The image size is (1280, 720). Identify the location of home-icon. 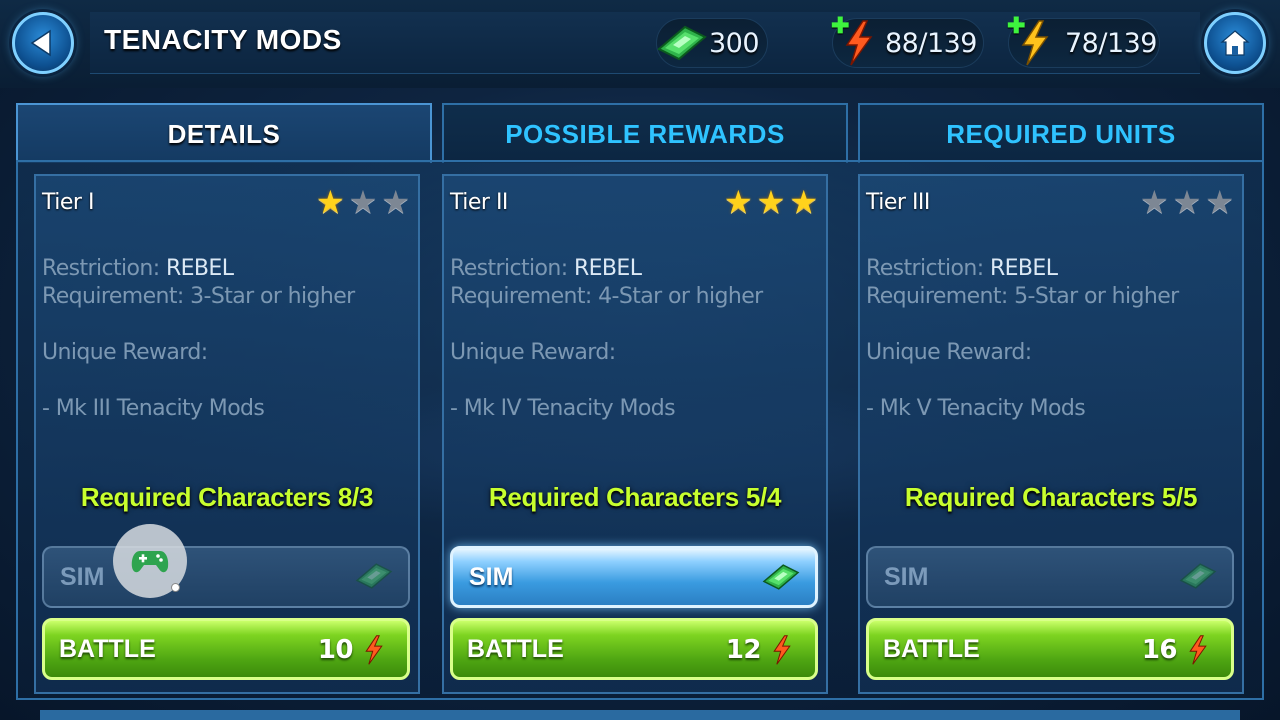
(1235, 43).